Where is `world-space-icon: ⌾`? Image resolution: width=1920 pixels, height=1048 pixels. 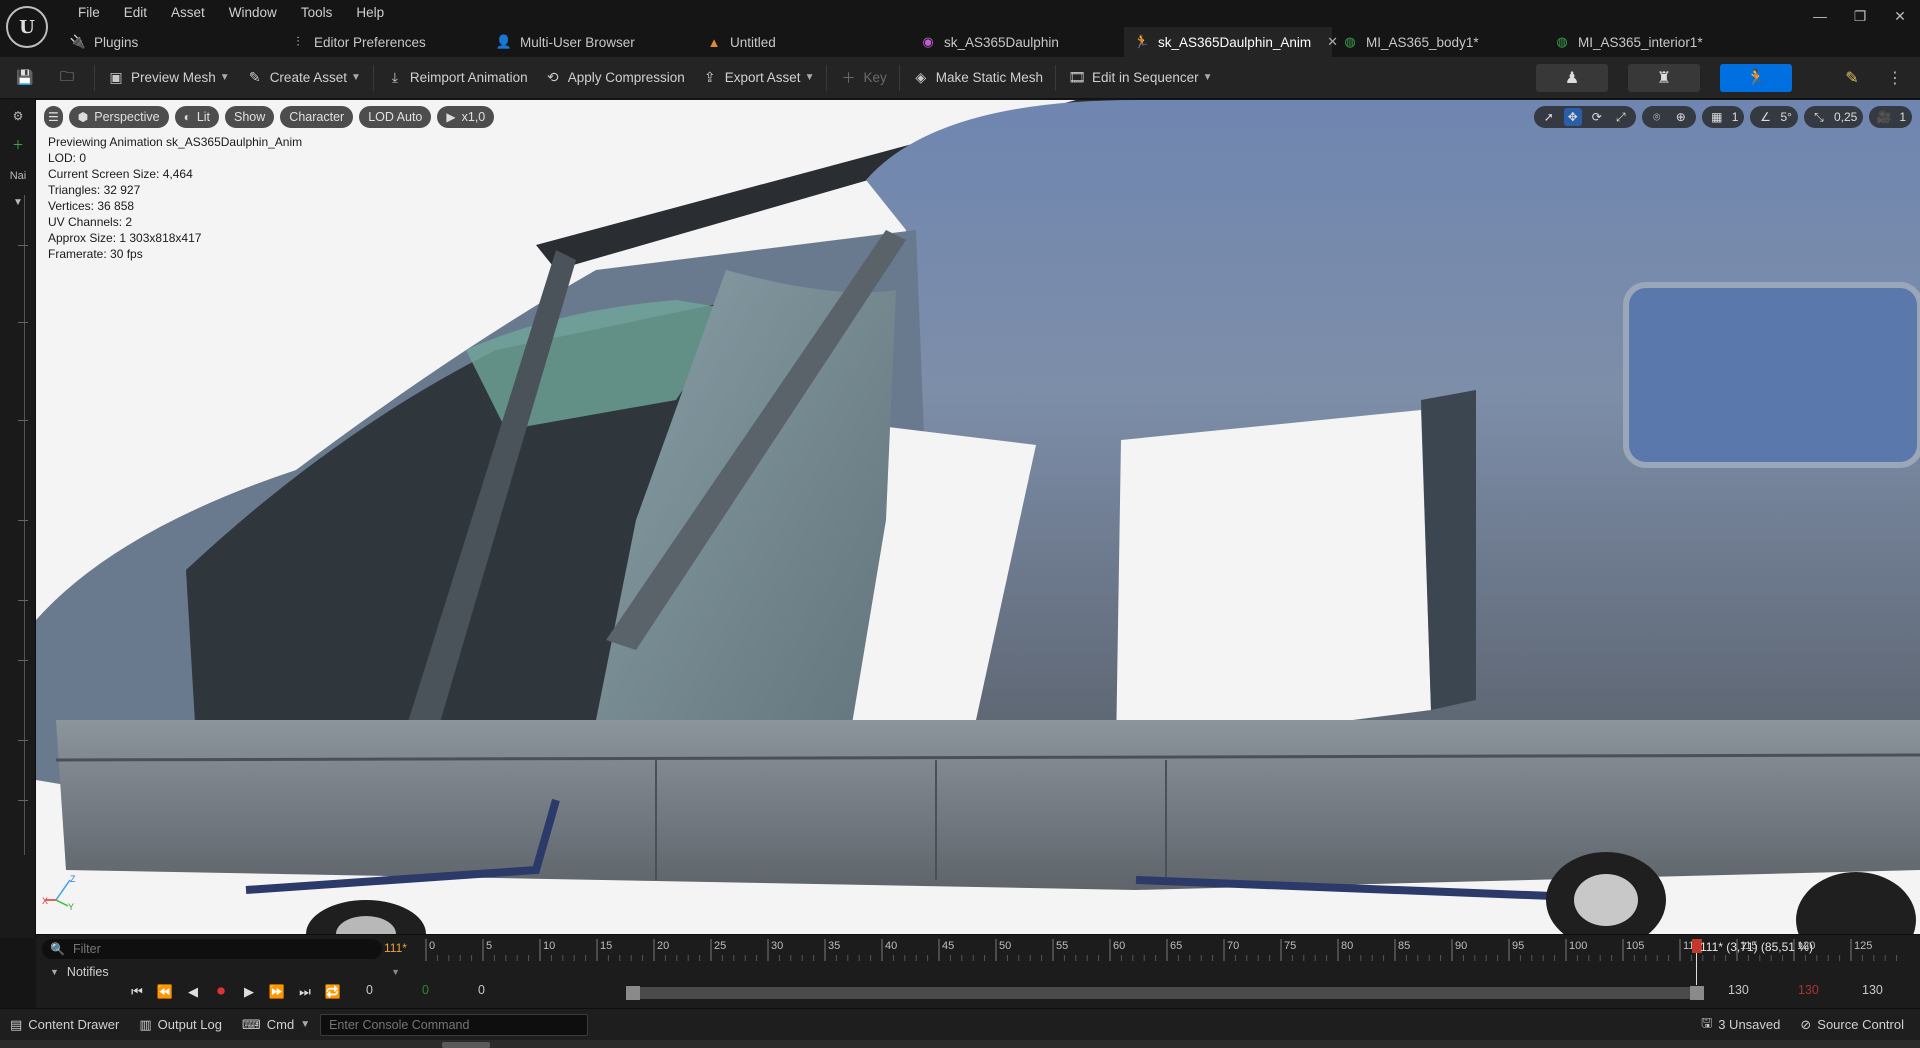
world-space-icon: ⌾ is located at coordinates (1657, 117).